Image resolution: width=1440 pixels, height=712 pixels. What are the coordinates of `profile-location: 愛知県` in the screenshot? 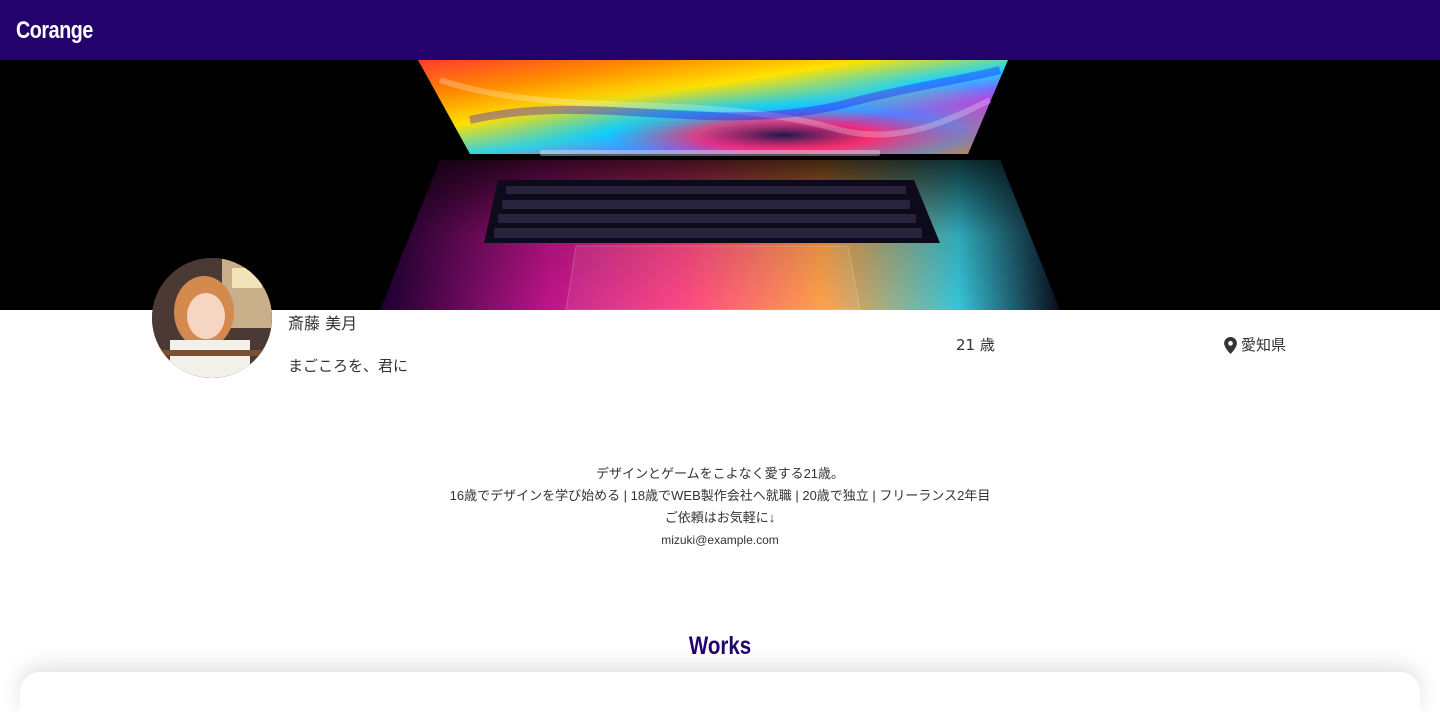 It's located at (1255, 345).